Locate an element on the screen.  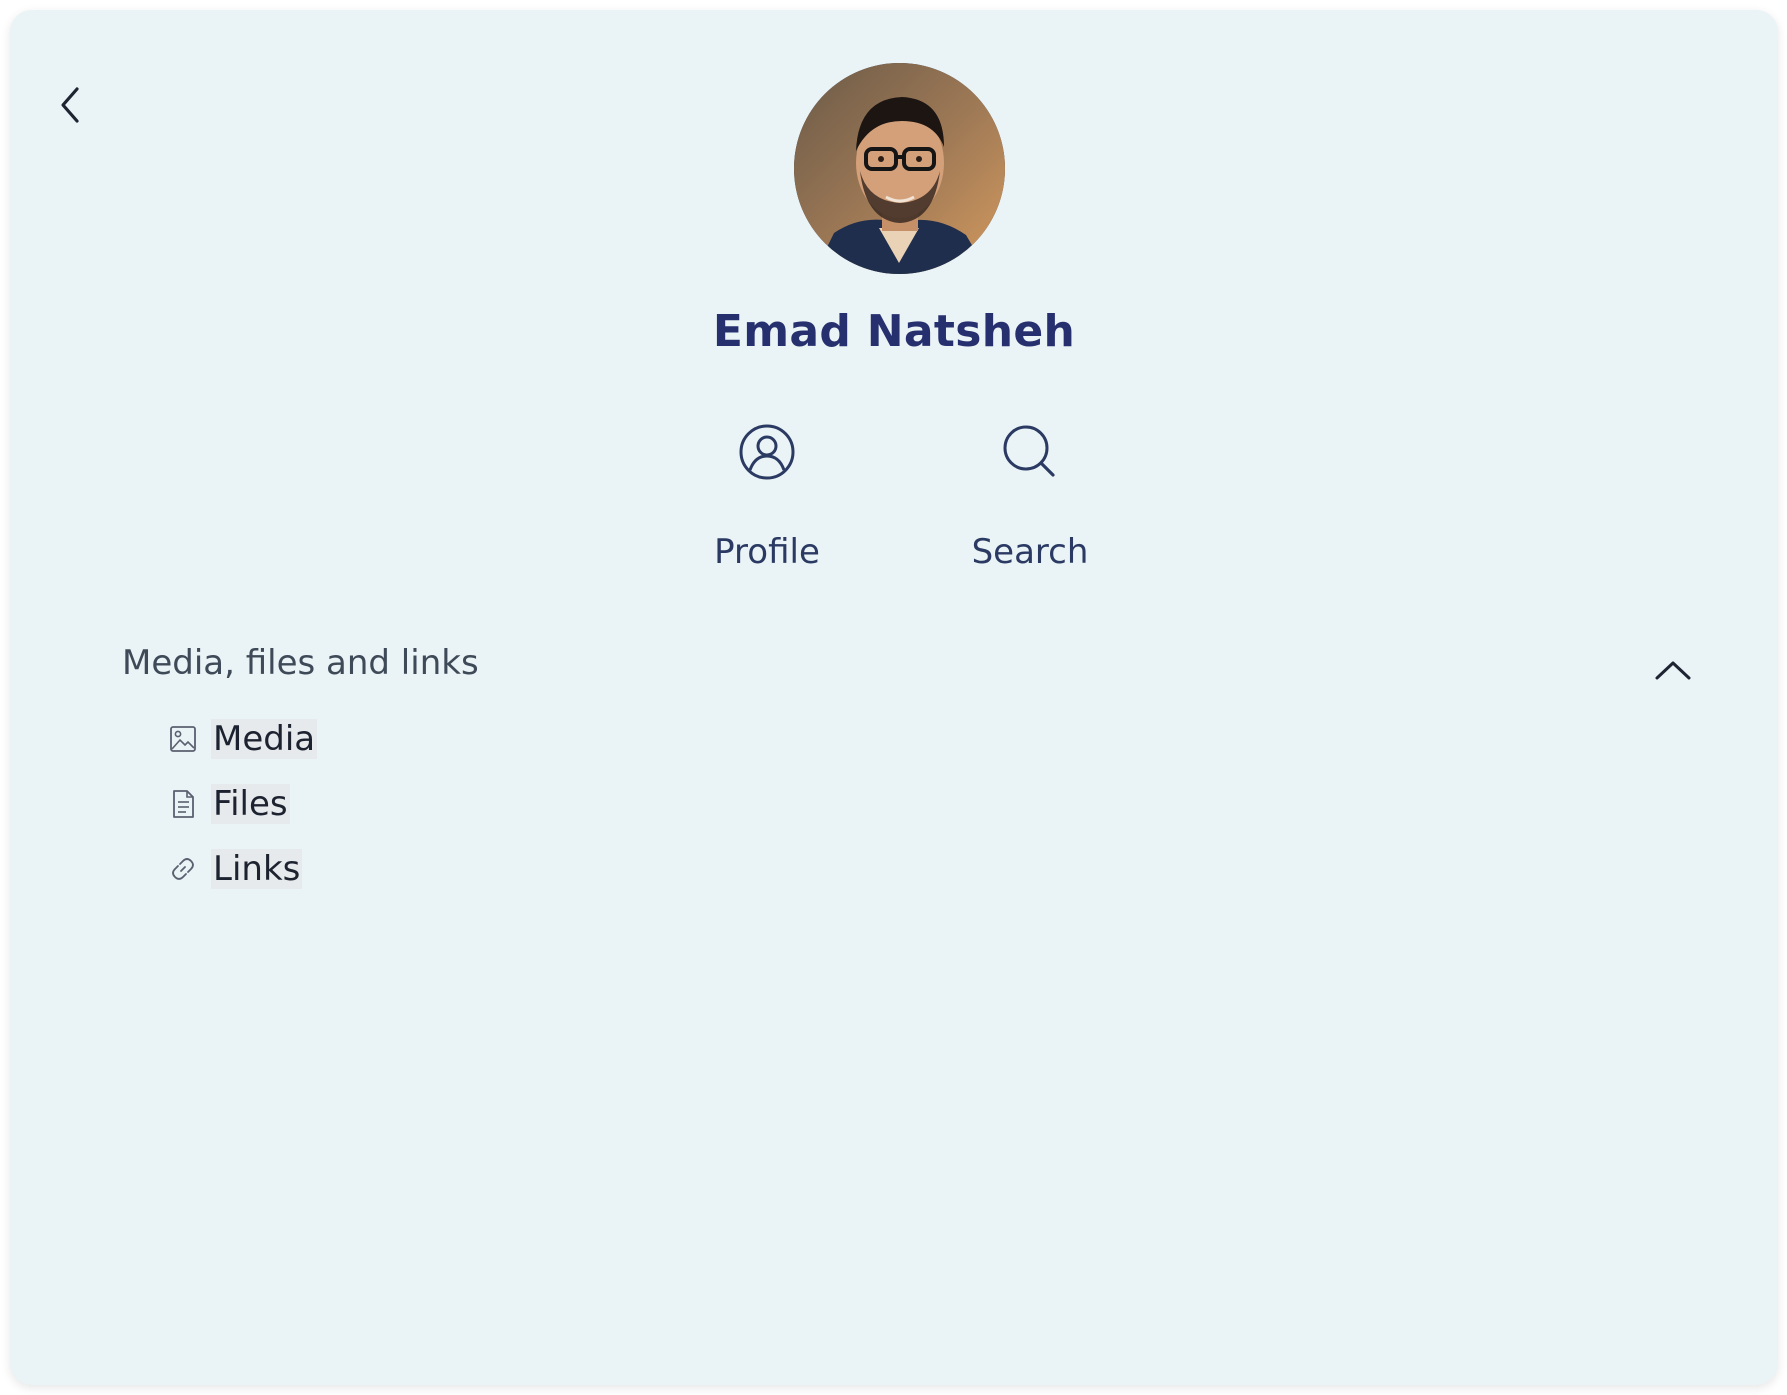
chevron-up-icon is located at coordinates (1673, 670).